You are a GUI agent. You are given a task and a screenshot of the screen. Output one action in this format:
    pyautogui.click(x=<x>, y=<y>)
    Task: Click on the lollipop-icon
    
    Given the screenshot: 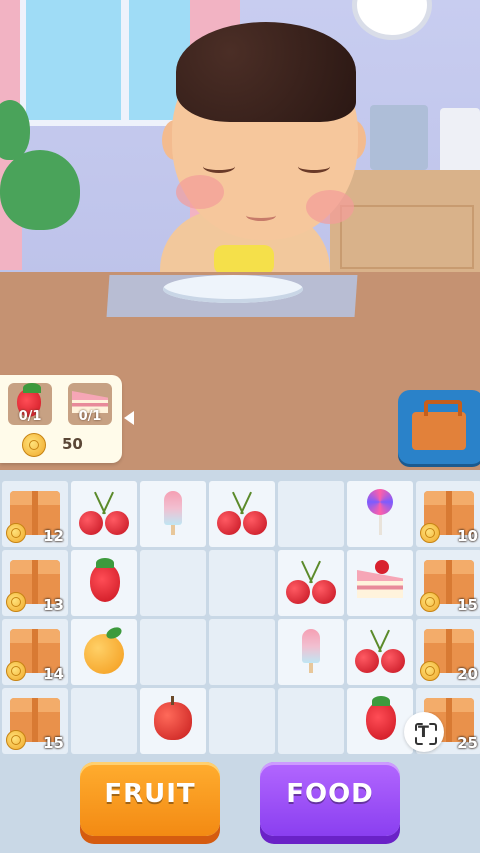 What is the action you would take?
    pyautogui.click(x=380, y=512)
    